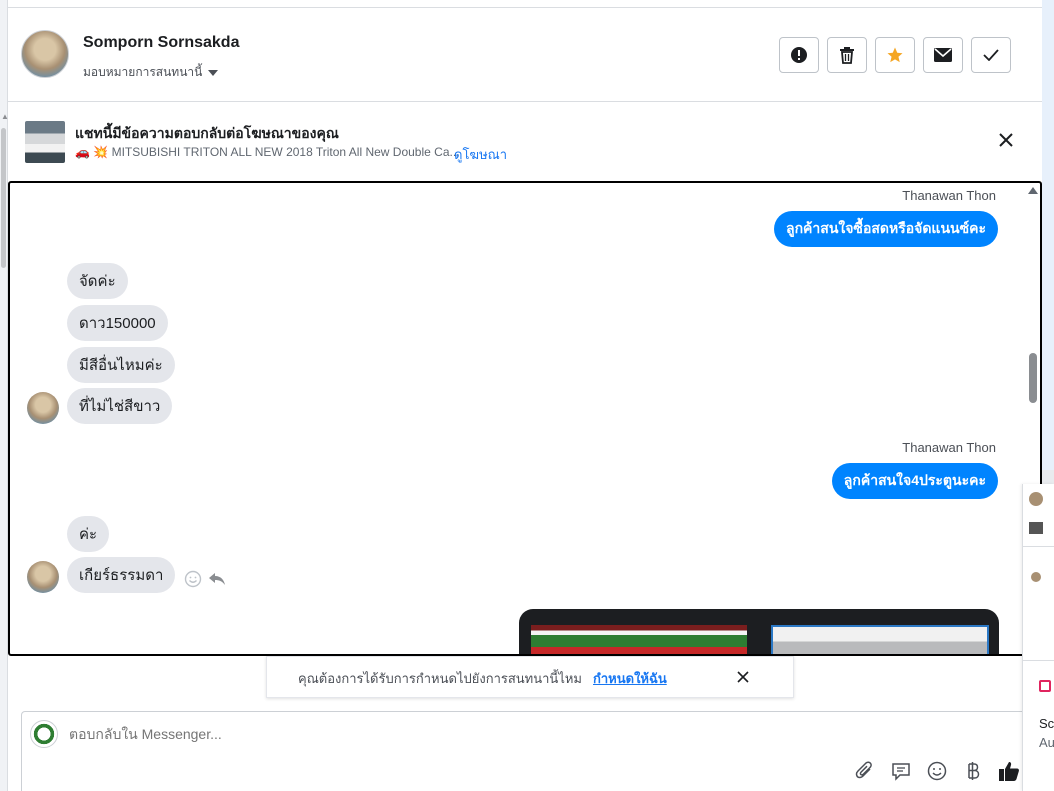 This screenshot has height=791, width=1054. I want to click on incoming-message: มีสีอื่นไหมค่ะ, so click(121, 365).